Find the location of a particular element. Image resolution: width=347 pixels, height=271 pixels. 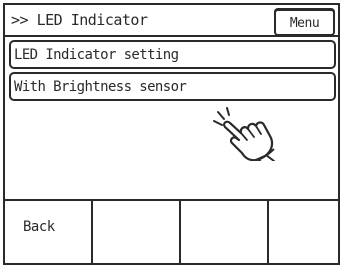

with-brightness-sensor-label: With Brightness sensor is located at coordinates (100, 87).